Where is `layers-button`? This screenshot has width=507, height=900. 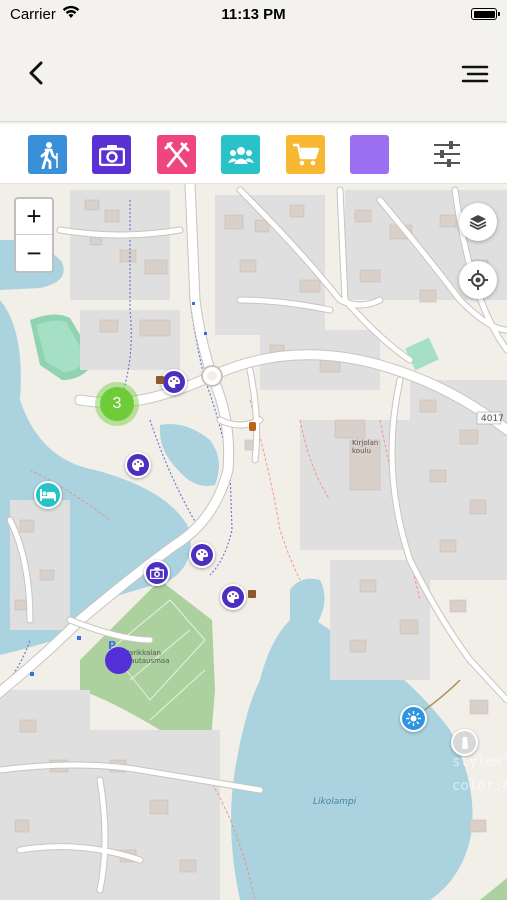 layers-button is located at coordinates (478, 222).